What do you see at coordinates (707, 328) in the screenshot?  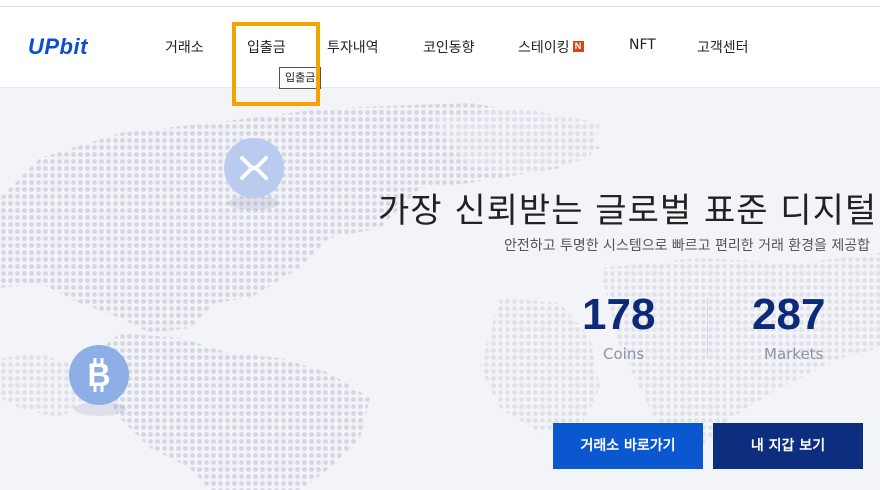 I see `stats-divider` at bounding box center [707, 328].